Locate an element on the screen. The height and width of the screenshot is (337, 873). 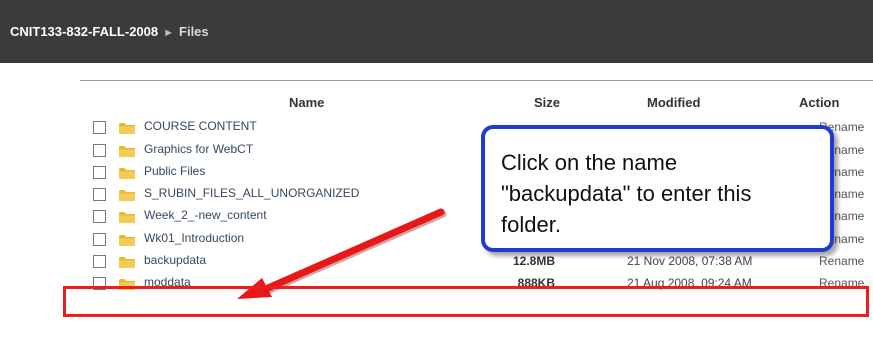
column-header-name: Name is located at coordinates (306, 102).